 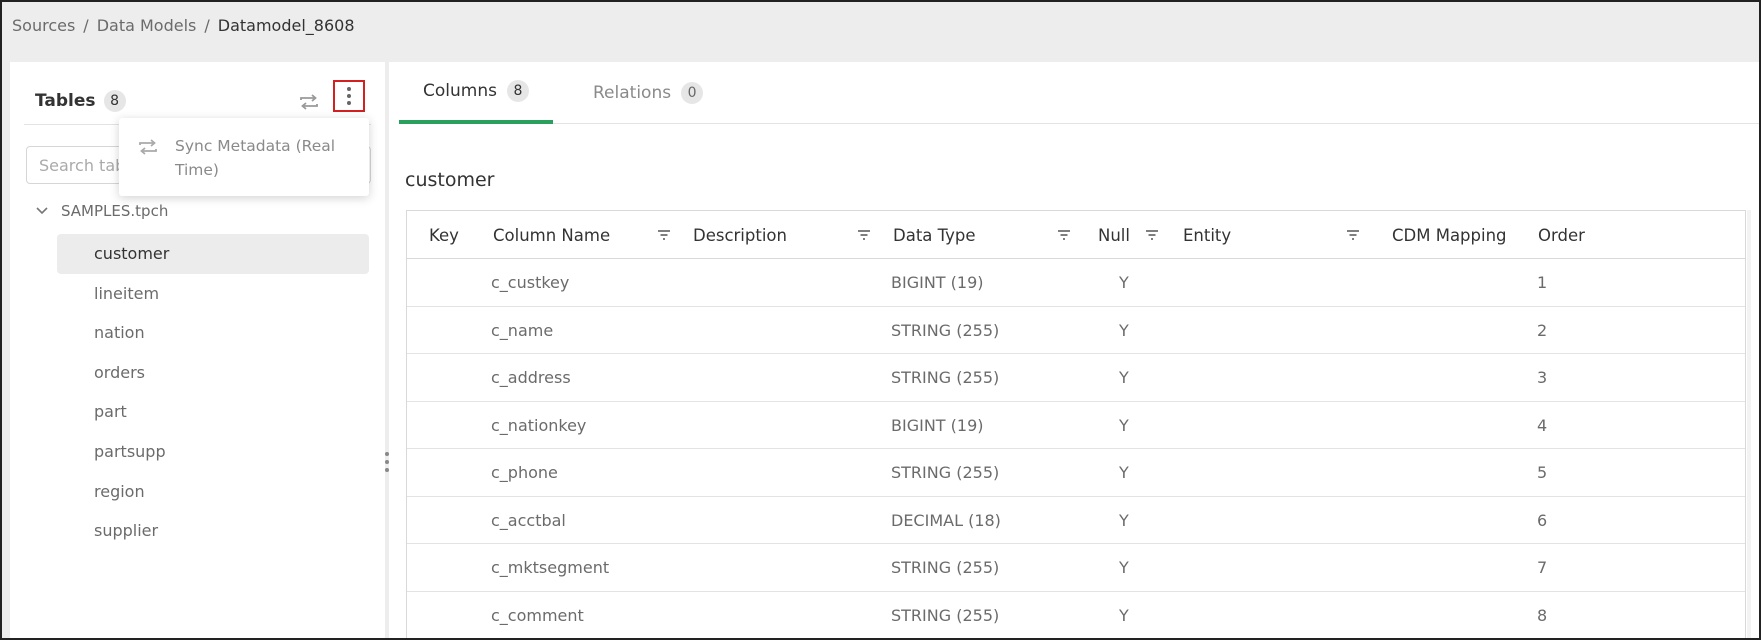 What do you see at coordinates (1749, 424) in the screenshot?
I see `table-scrollbar` at bounding box center [1749, 424].